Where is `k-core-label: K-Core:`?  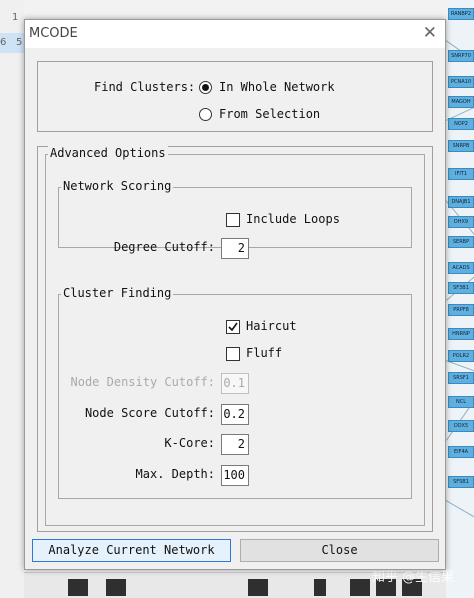
k-core-label: K-Core: is located at coordinates (189, 443).